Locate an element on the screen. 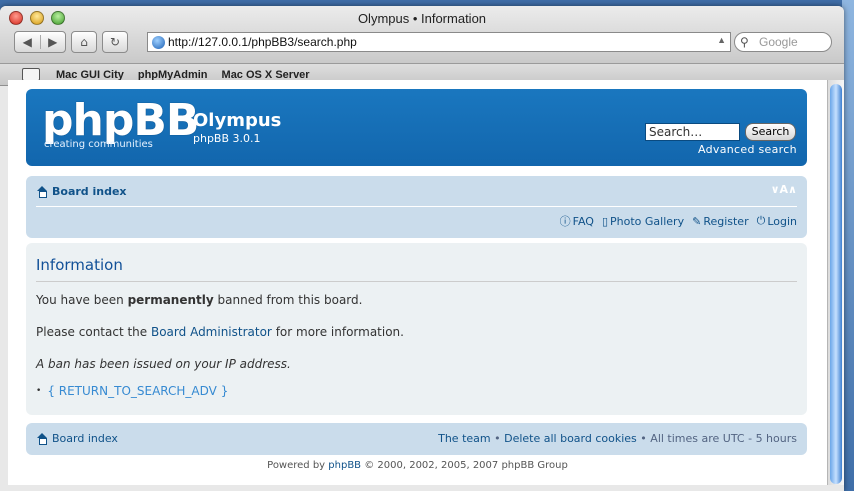 Image resolution: width=854 pixels, height=491 pixels. phpbb-logo: phpBB creating communities is located at coordinates (120, 123).